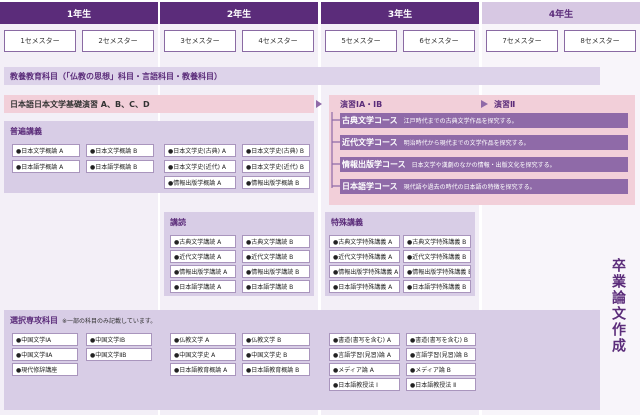 This screenshot has height=415, width=640. What do you see at coordinates (203, 339) in the screenshot?
I see `course-item: ●仏教文学 A` at bounding box center [203, 339].